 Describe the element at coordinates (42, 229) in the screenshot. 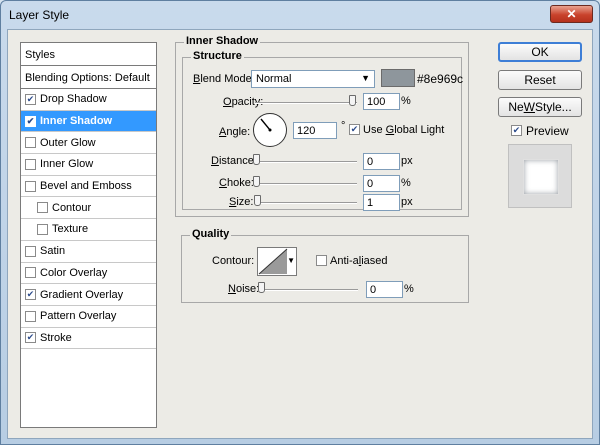

I see `texture-checkbox` at that location.